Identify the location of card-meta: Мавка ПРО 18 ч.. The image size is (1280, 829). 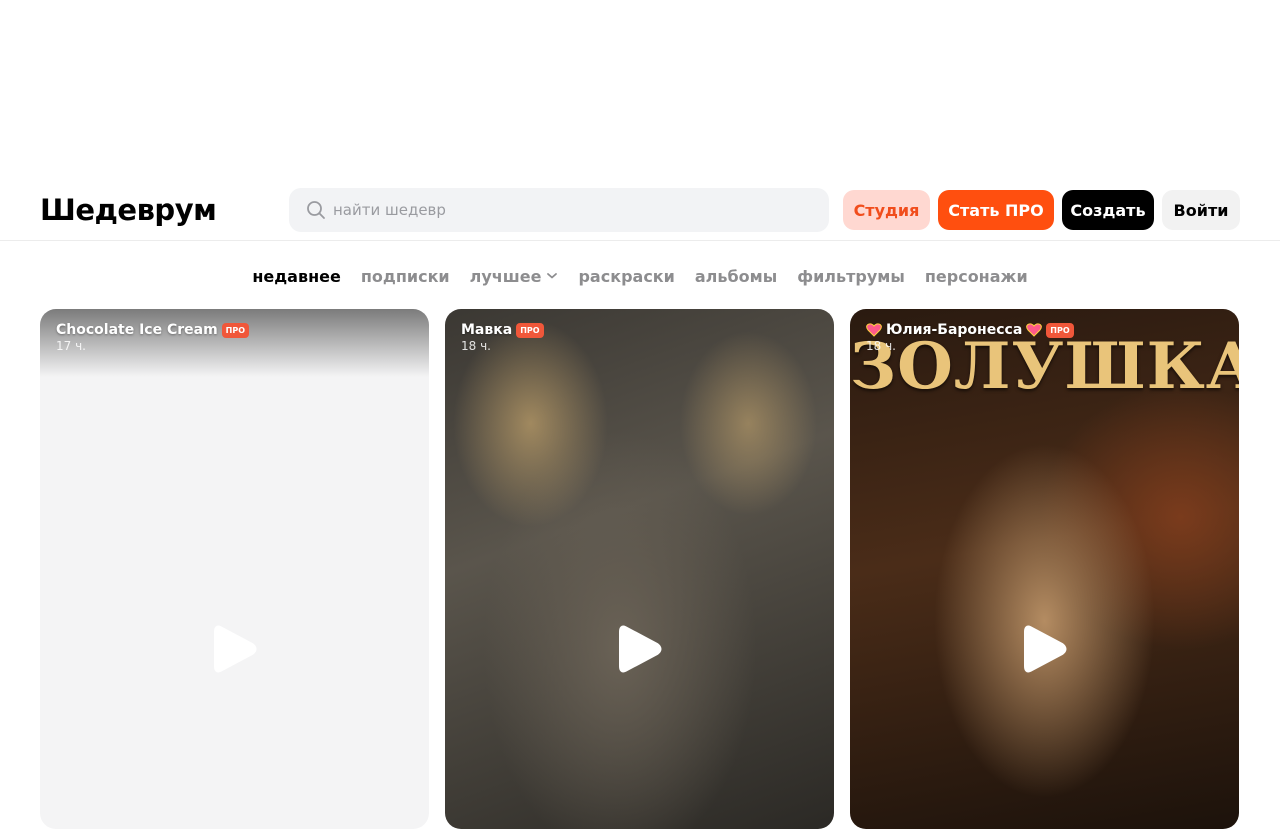
(502, 337).